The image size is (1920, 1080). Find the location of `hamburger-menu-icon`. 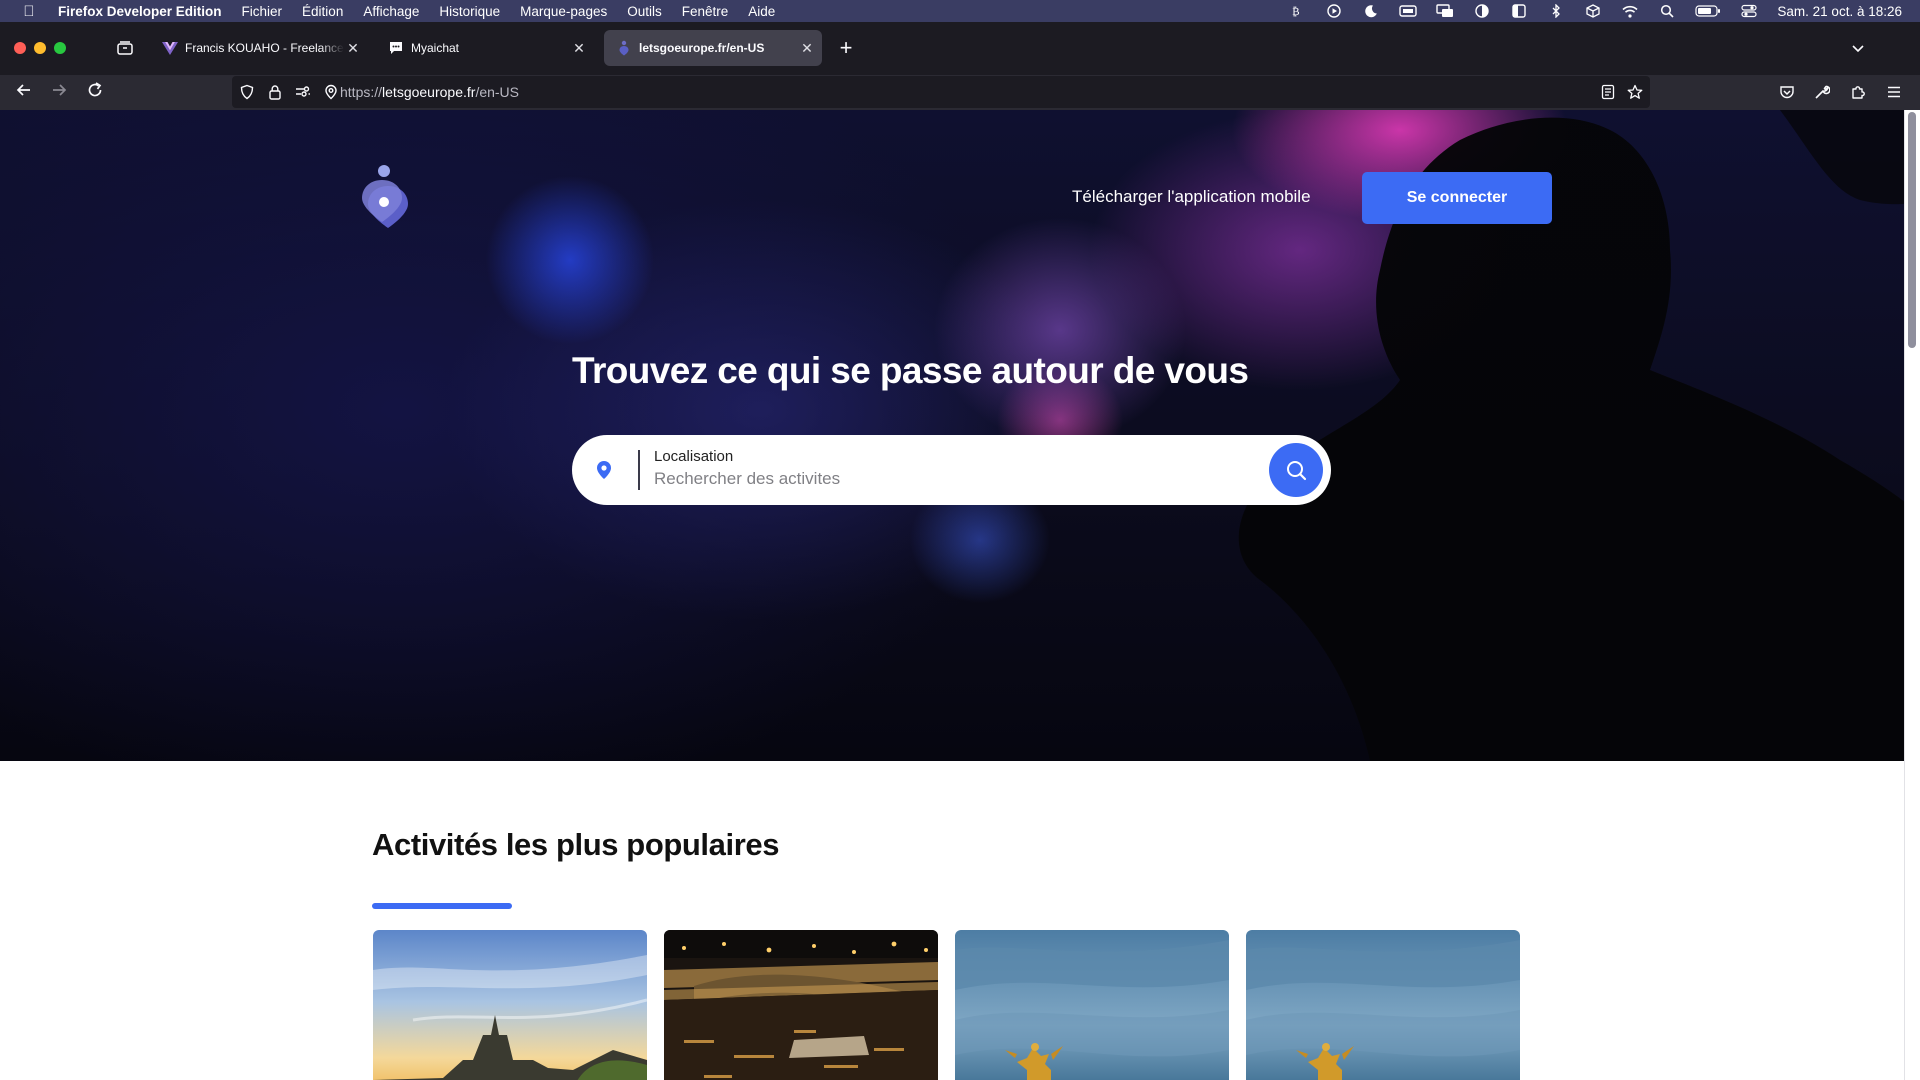

hamburger-menu-icon is located at coordinates (1894, 92).